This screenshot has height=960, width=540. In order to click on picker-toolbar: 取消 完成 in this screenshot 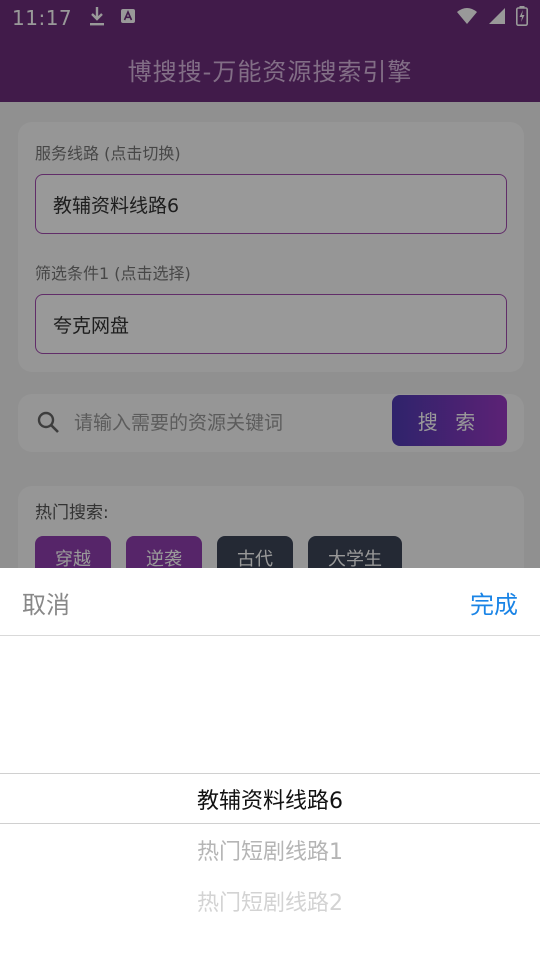, I will do `click(270, 602)`.